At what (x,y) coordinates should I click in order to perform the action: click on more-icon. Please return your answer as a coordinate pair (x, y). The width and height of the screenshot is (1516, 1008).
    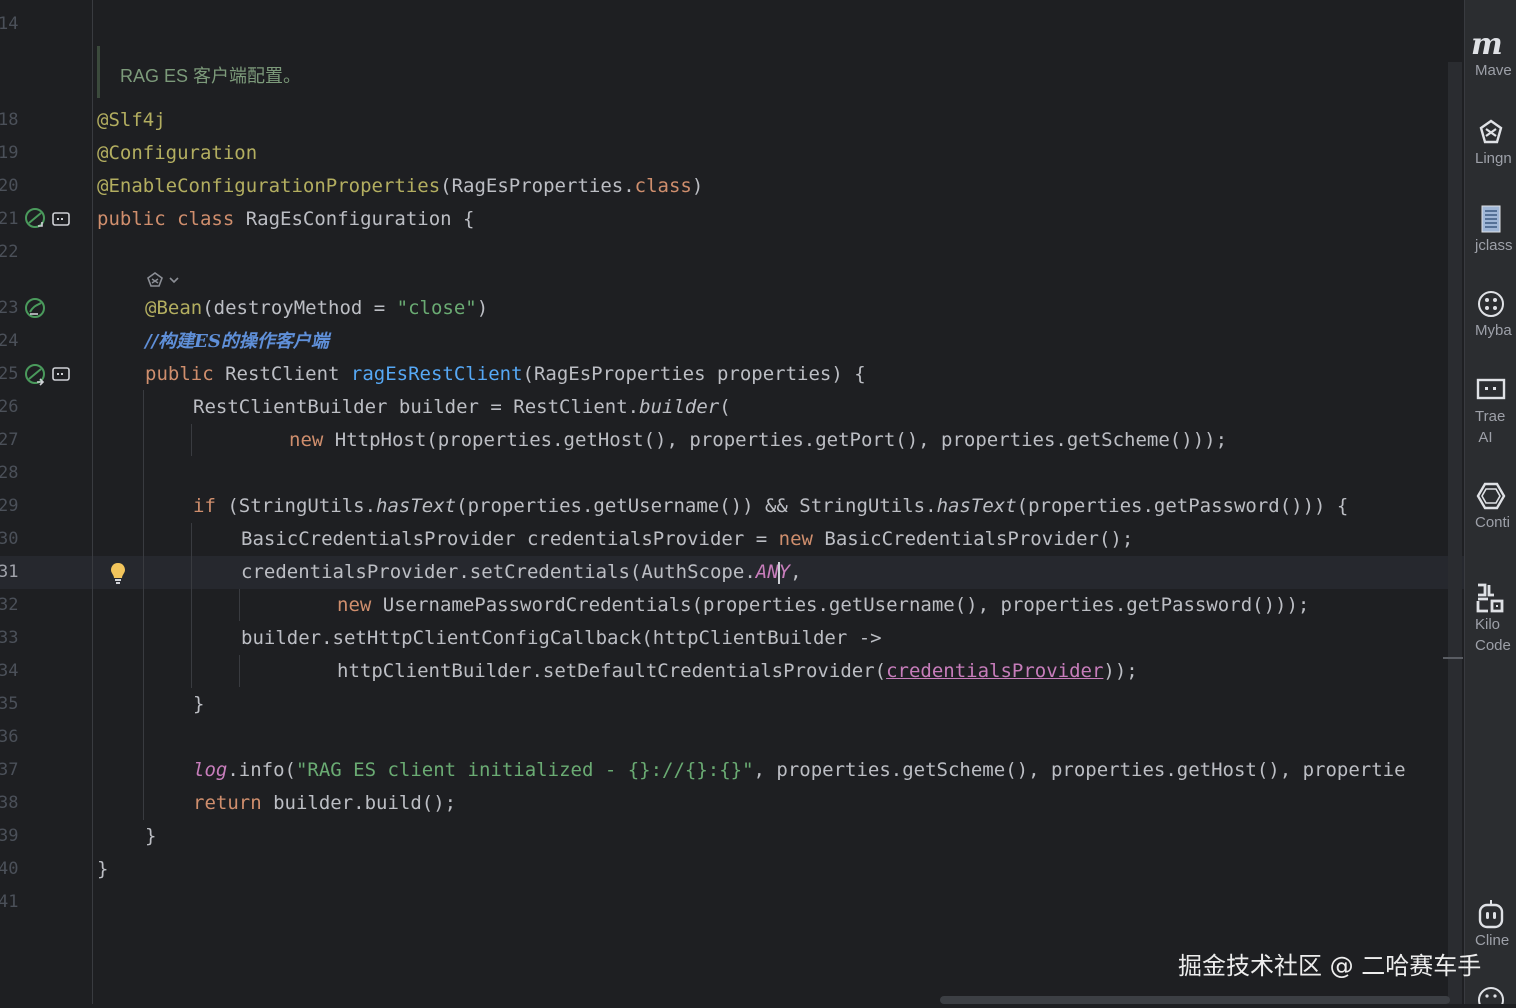
    Looking at the image, I should click on (1490, 996).